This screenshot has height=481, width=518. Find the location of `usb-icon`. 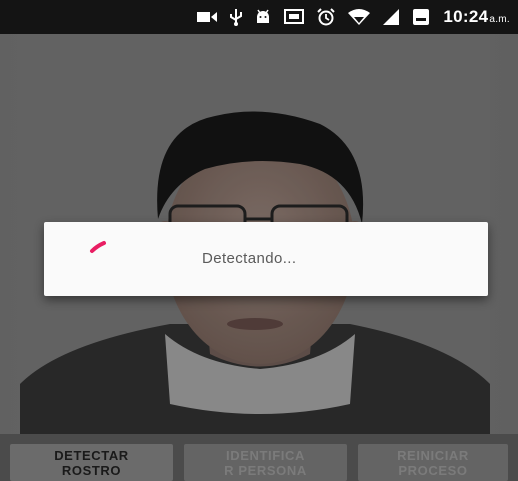

usb-icon is located at coordinates (236, 17).